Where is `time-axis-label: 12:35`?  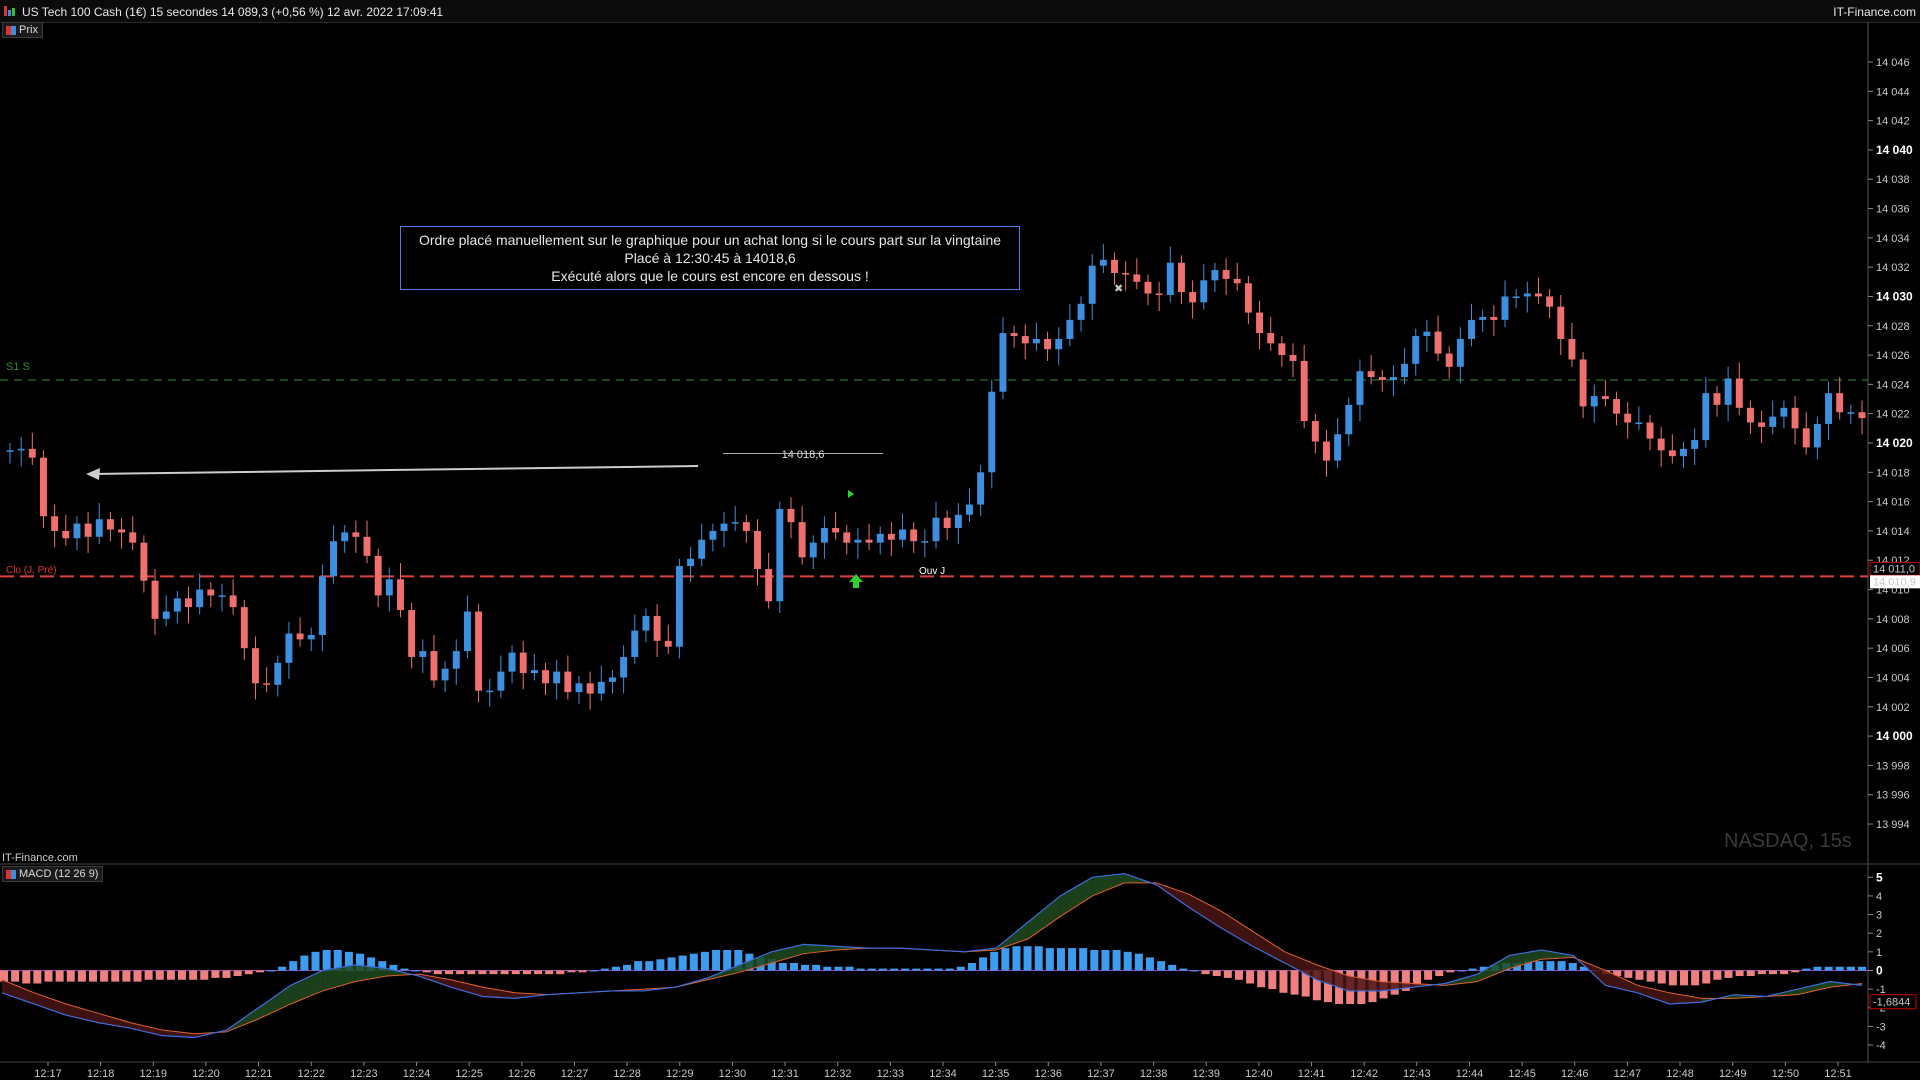
time-axis-label: 12:35 is located at coordinates (996, 1074).